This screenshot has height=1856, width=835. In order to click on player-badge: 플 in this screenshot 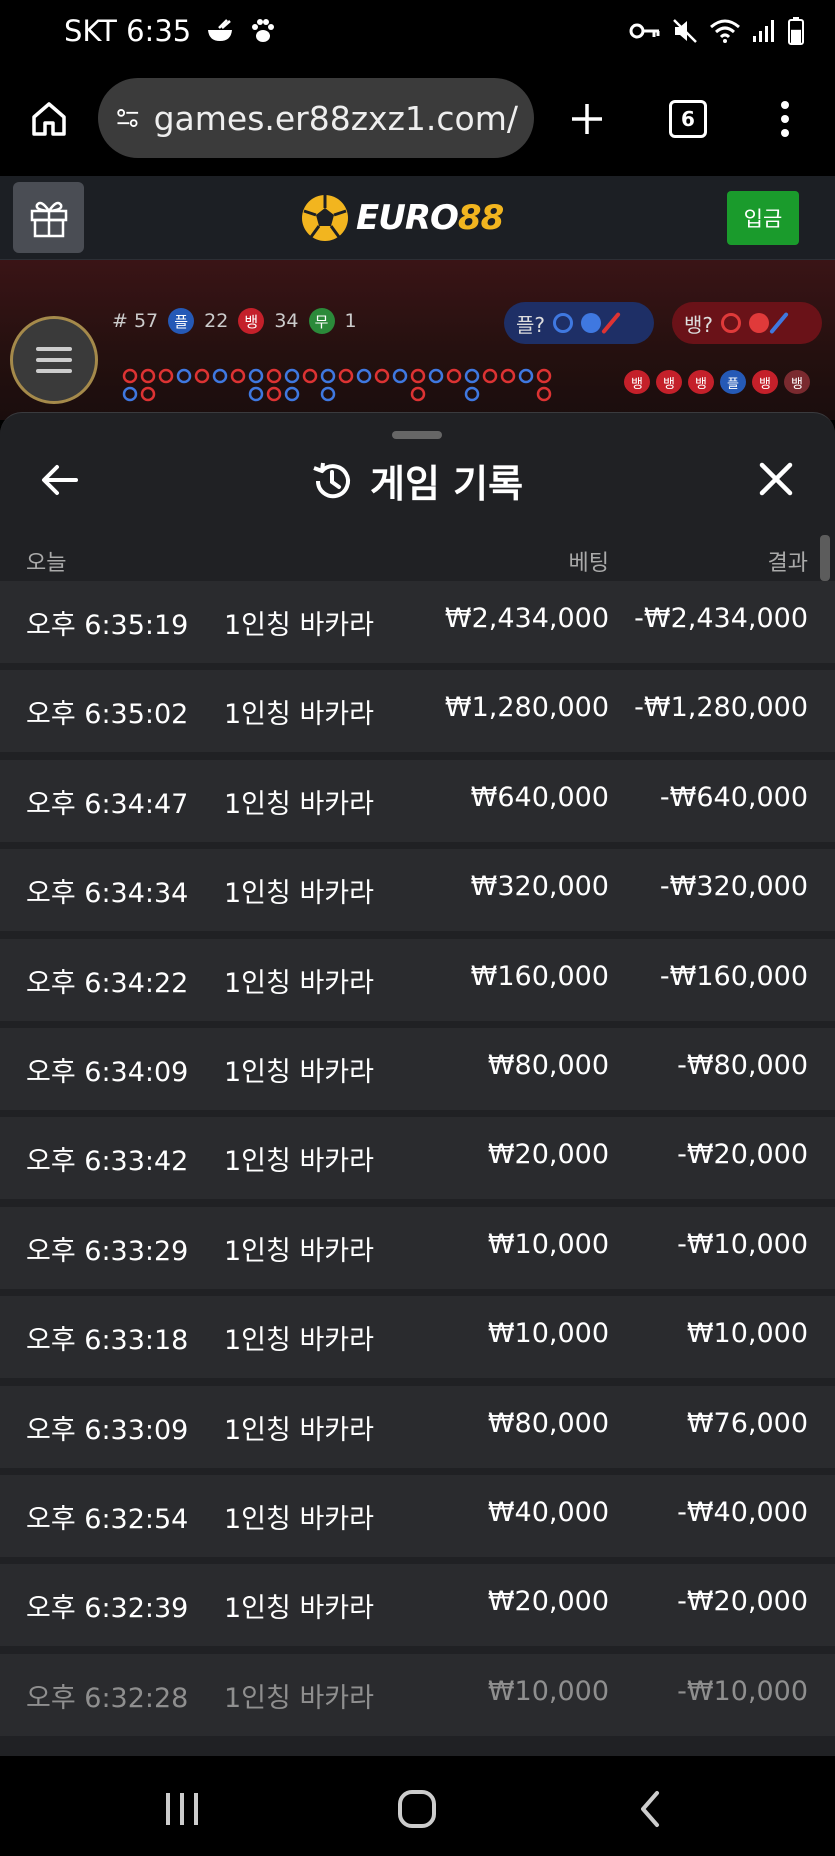, I will do `click(181, 321)`.